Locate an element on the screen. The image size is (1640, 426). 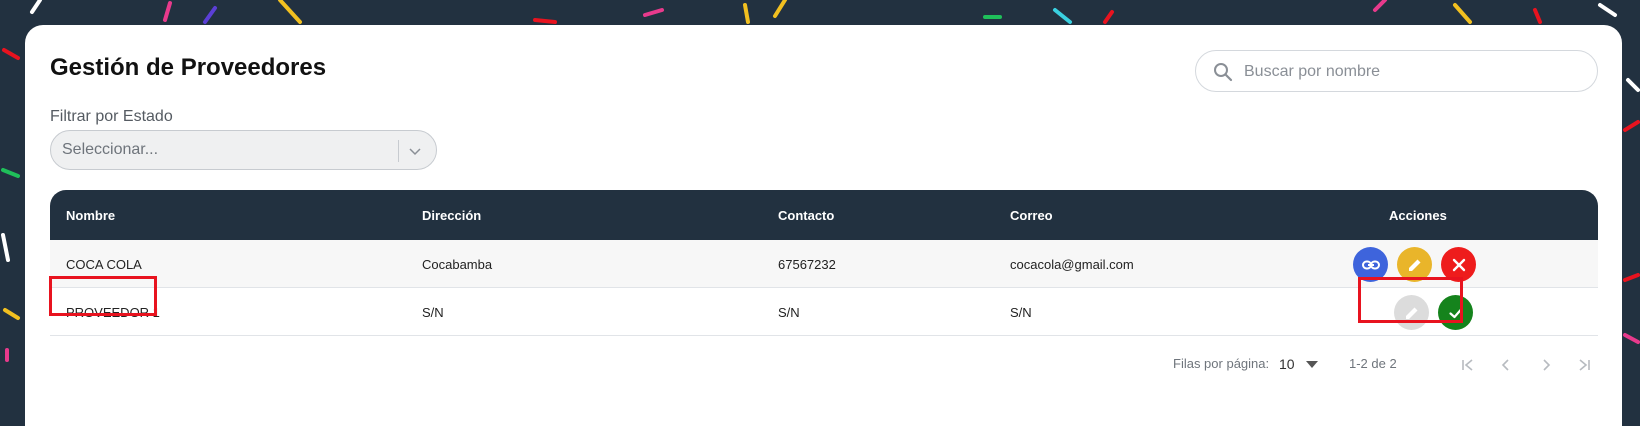
cell-direccion: S/N is located at coordinates (433, 312).